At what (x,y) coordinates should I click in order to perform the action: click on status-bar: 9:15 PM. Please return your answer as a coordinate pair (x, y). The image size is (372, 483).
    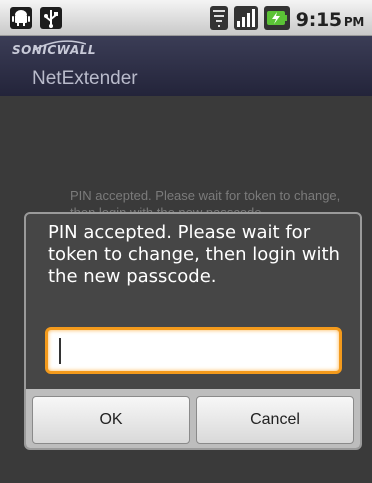
    Looking at the image, I should click on (186, 18).